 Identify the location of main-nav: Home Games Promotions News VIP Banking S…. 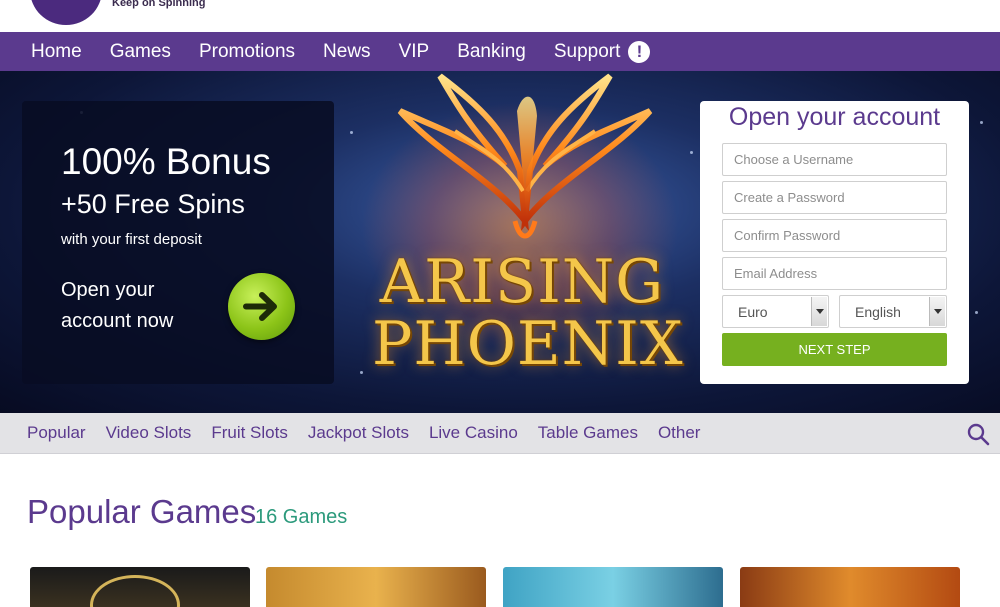
(500, 51).